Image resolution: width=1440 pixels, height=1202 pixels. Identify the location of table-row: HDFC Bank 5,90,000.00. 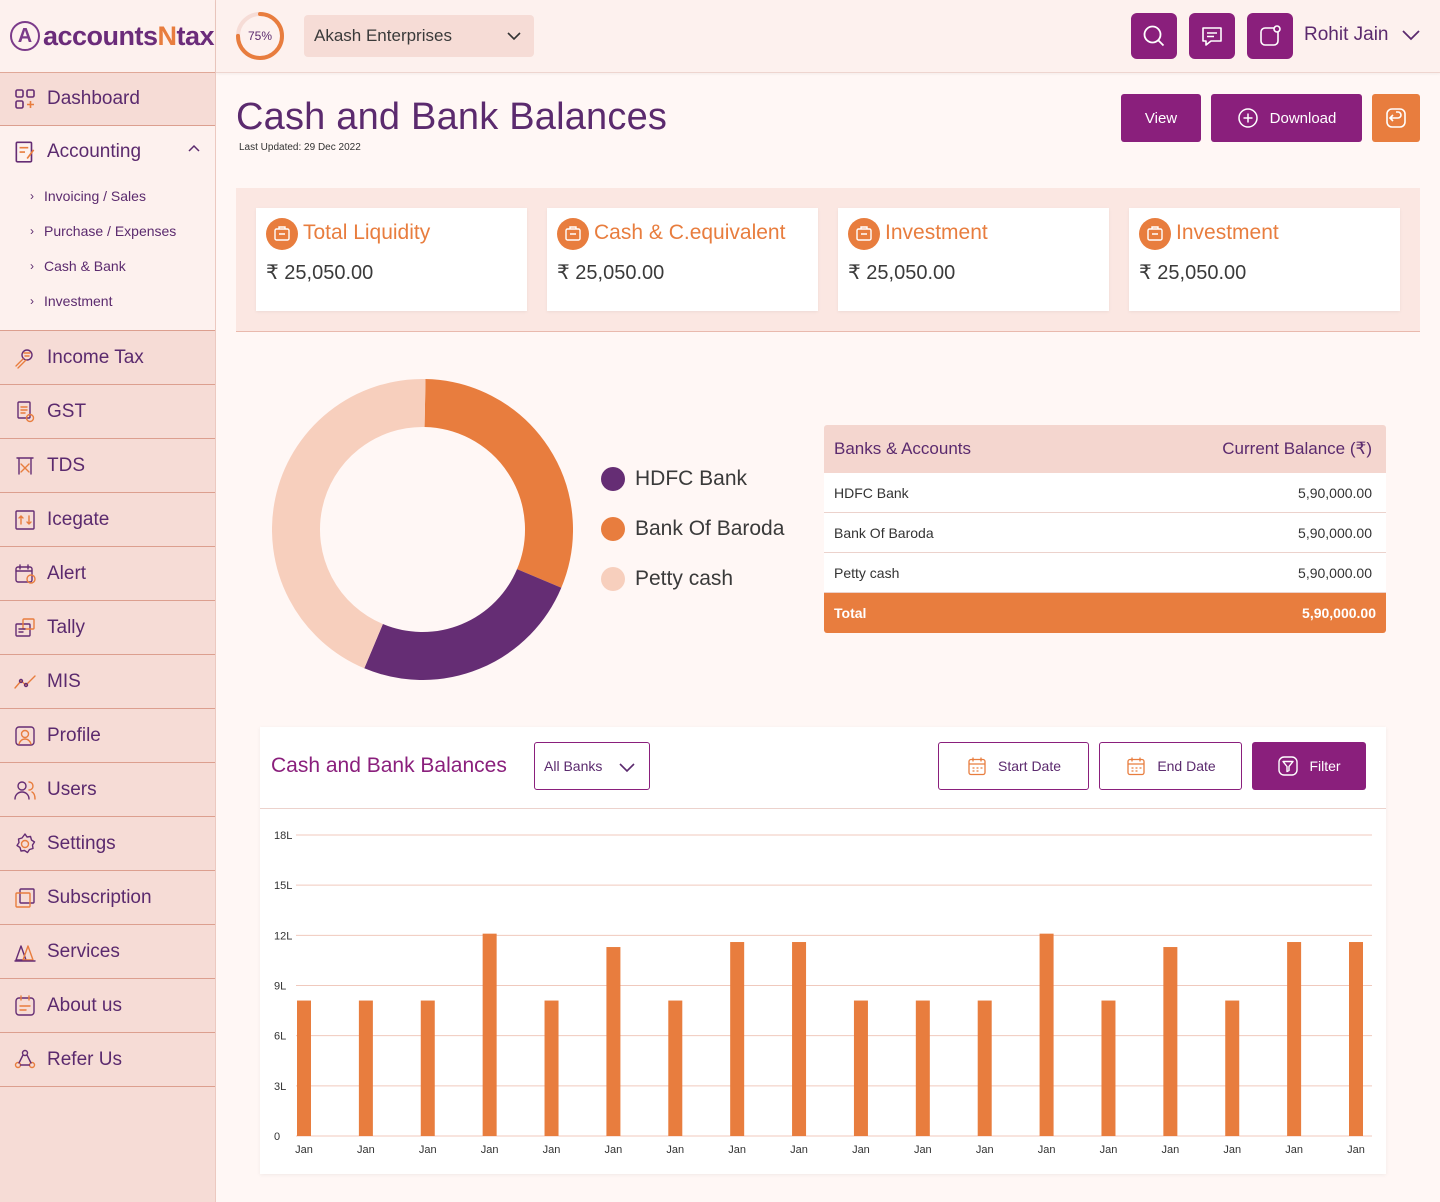
(1105, 493).